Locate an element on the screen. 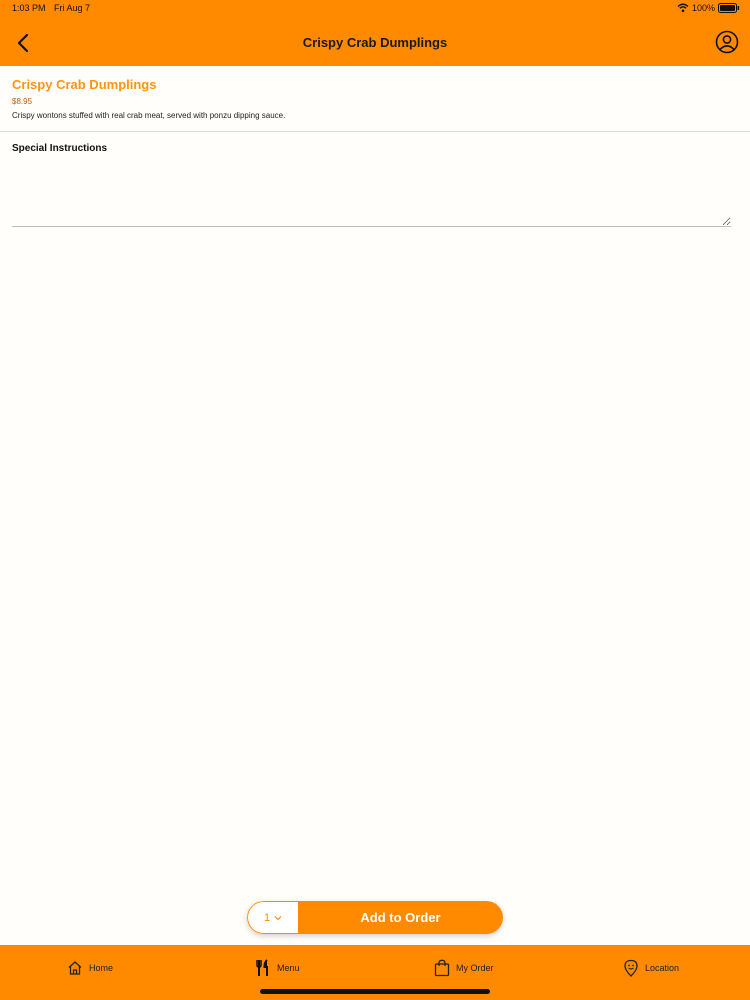  tab-label: My Order is located at coordinates (475, 968).